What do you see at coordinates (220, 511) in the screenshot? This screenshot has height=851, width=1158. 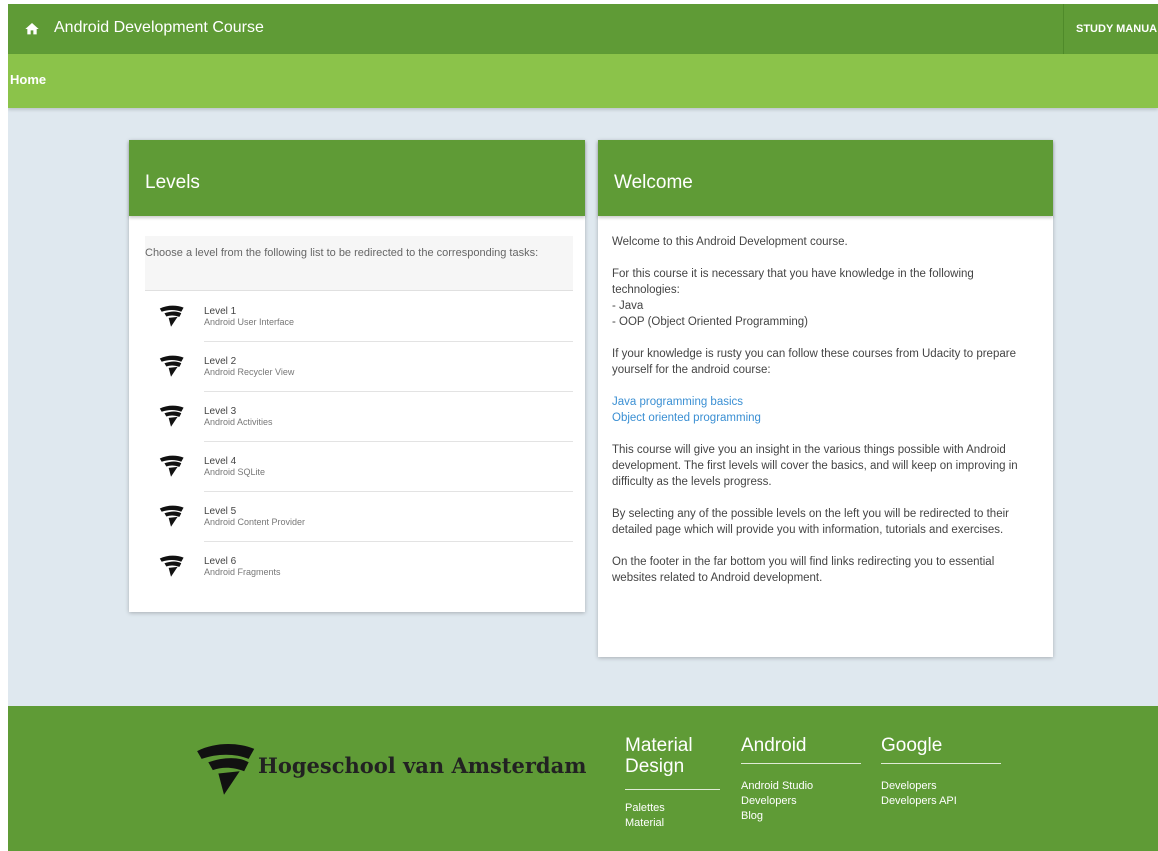 I see `level-name: Level 5` at bounding box center [220, 511].